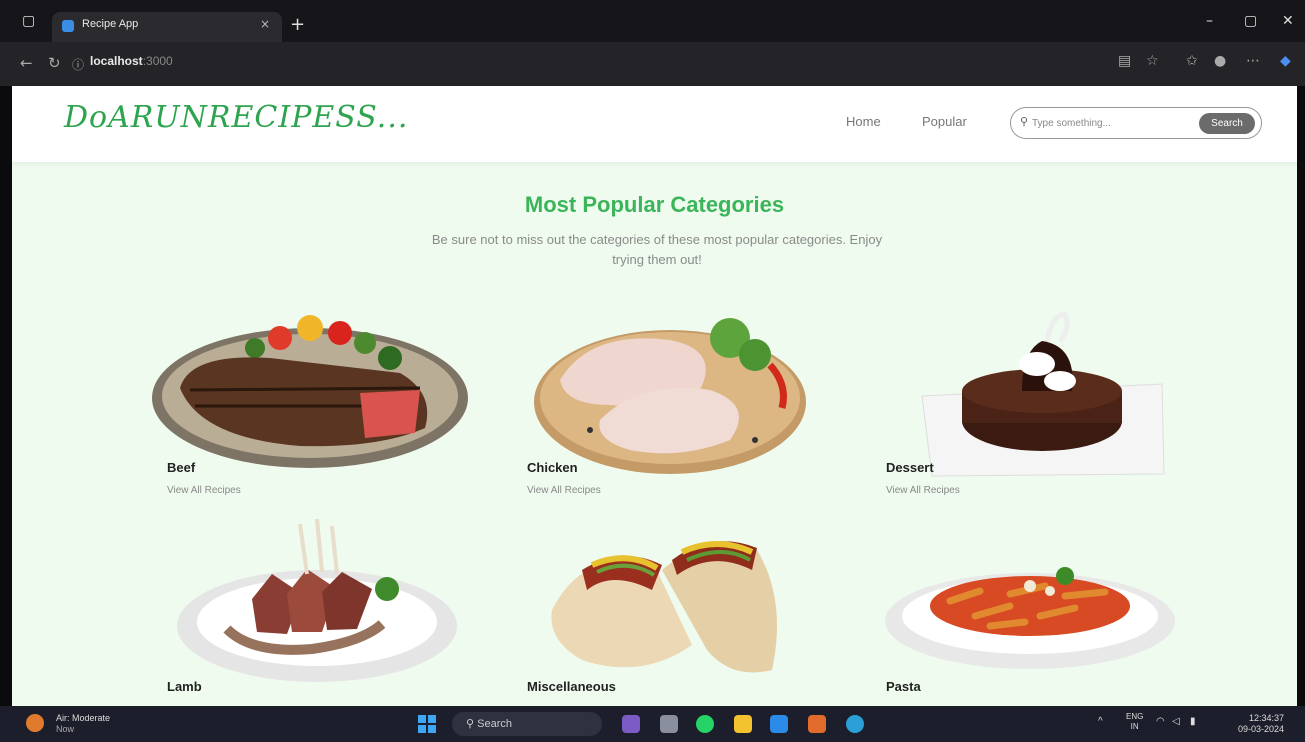 This screenshot has width=1305, height=742. I want to click on tab-close-icon: ×, so click(265, 24).